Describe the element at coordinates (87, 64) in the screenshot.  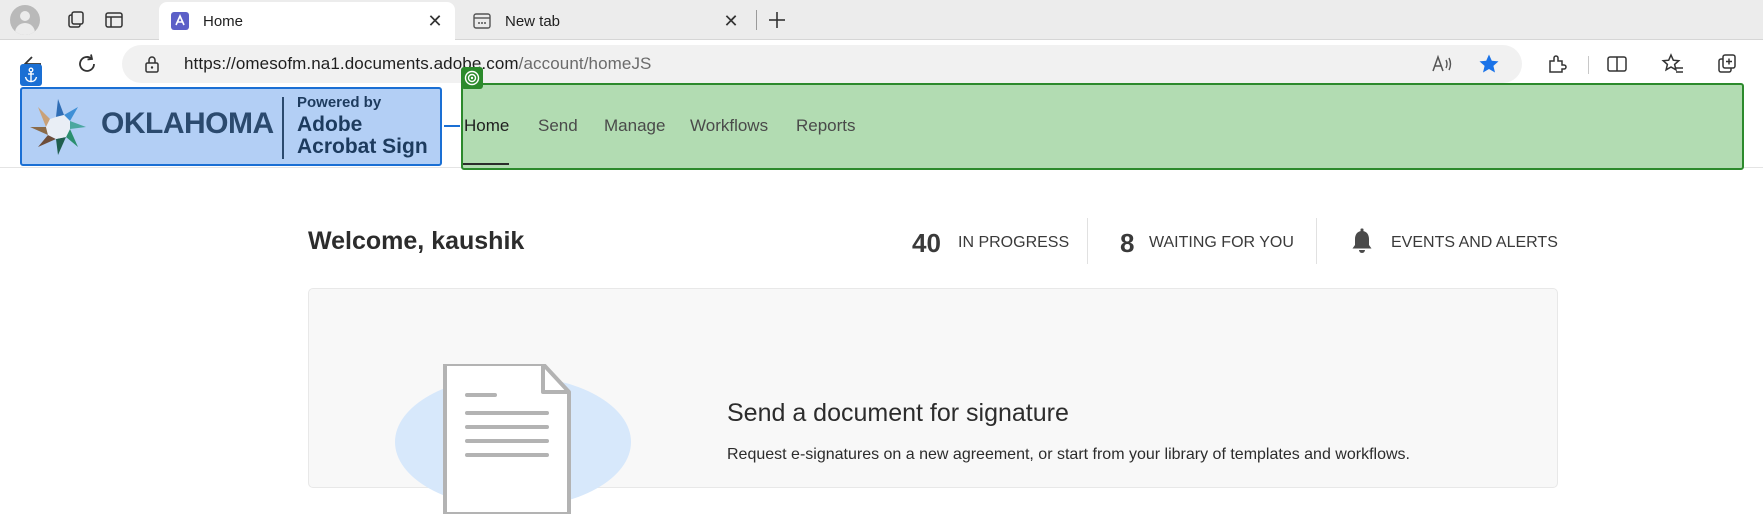
I see `refresh-icon` at that location.